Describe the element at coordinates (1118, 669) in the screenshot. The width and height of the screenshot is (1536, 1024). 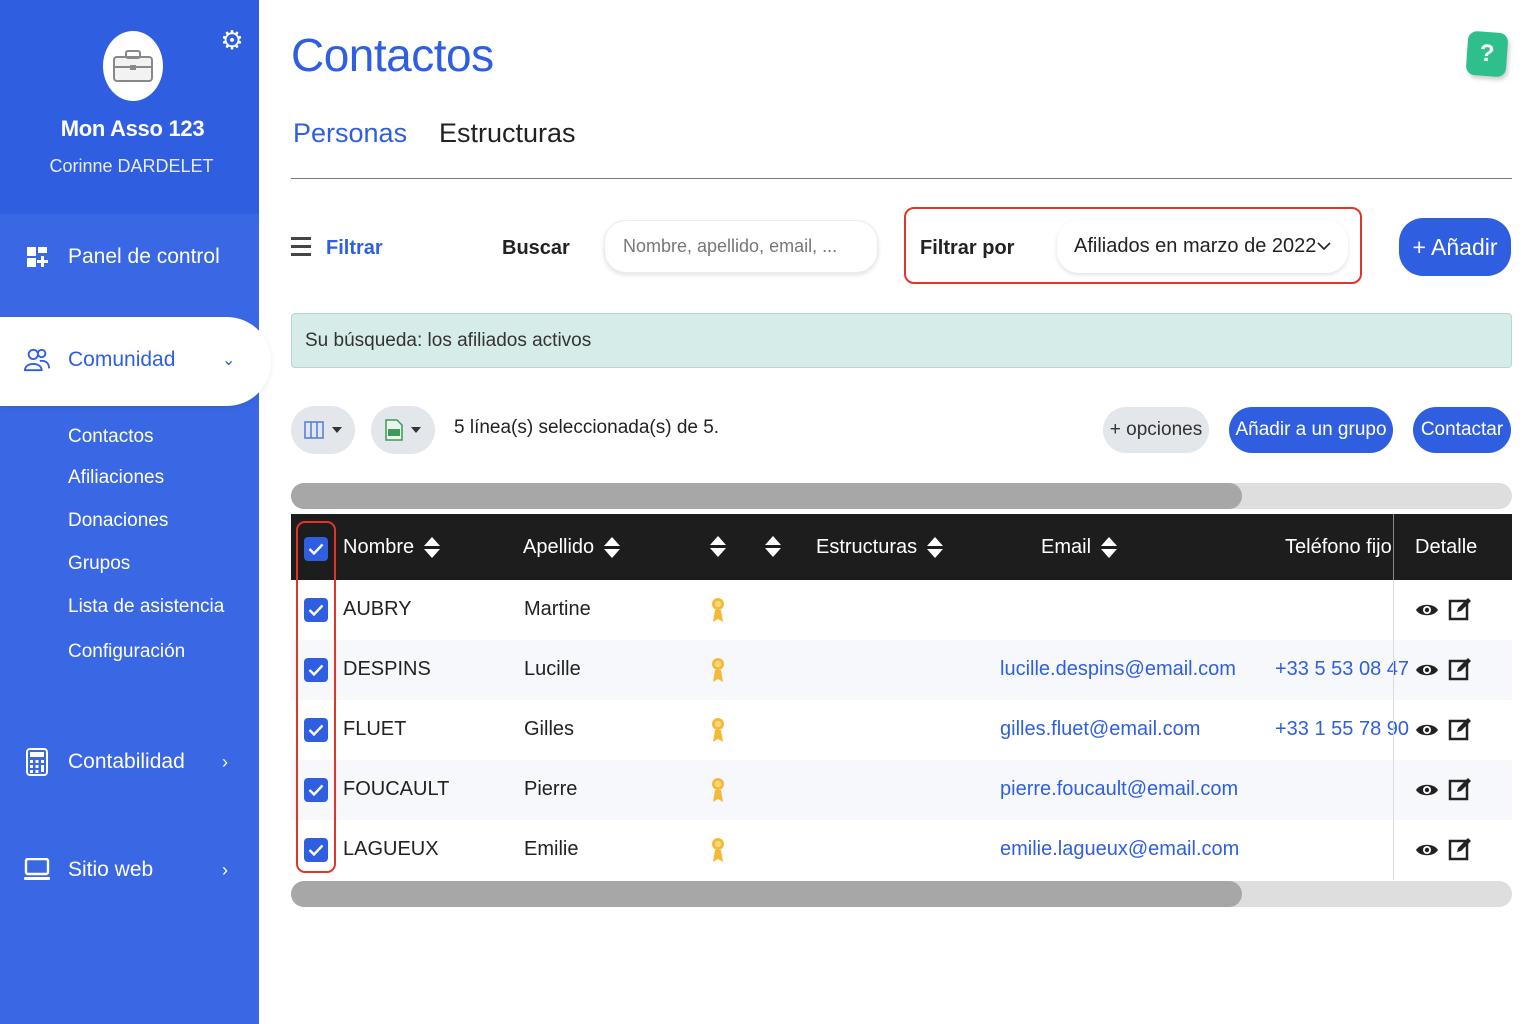
I see `cell-email: lucille.despins@email.com` at that location.